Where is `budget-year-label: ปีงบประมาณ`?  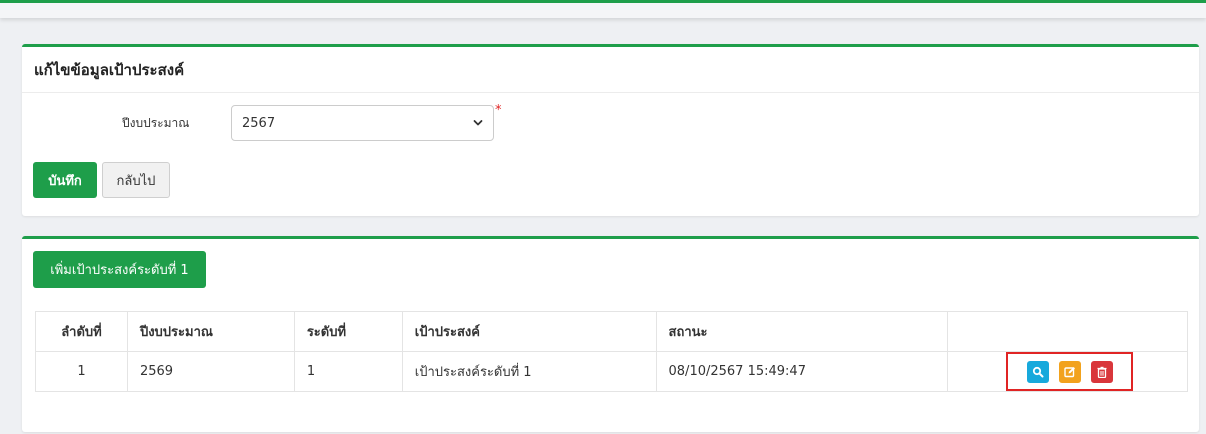
budget-year-label: ปีงบประมาณ is located at coordinates (156, 123).